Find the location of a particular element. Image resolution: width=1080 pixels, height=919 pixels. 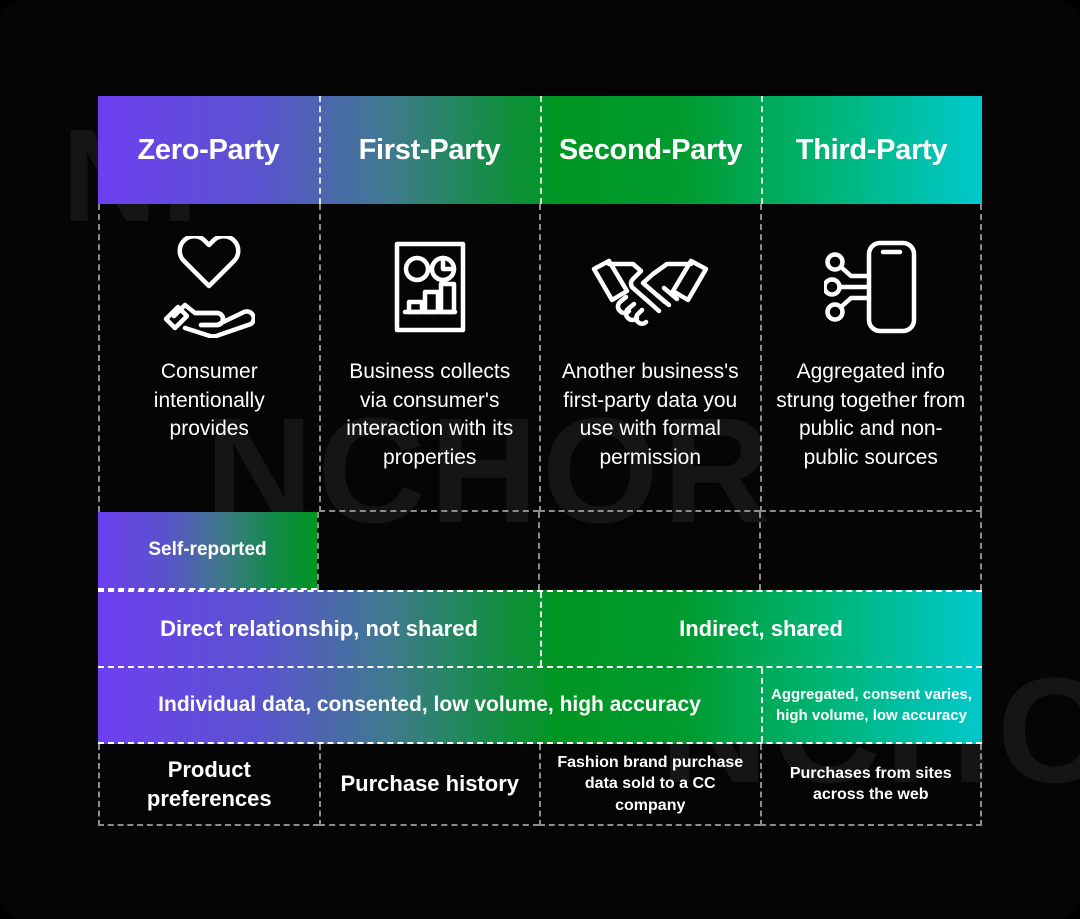

example-cell-third-party: Purchases from sites across the web is located at coordinates (870, 785).